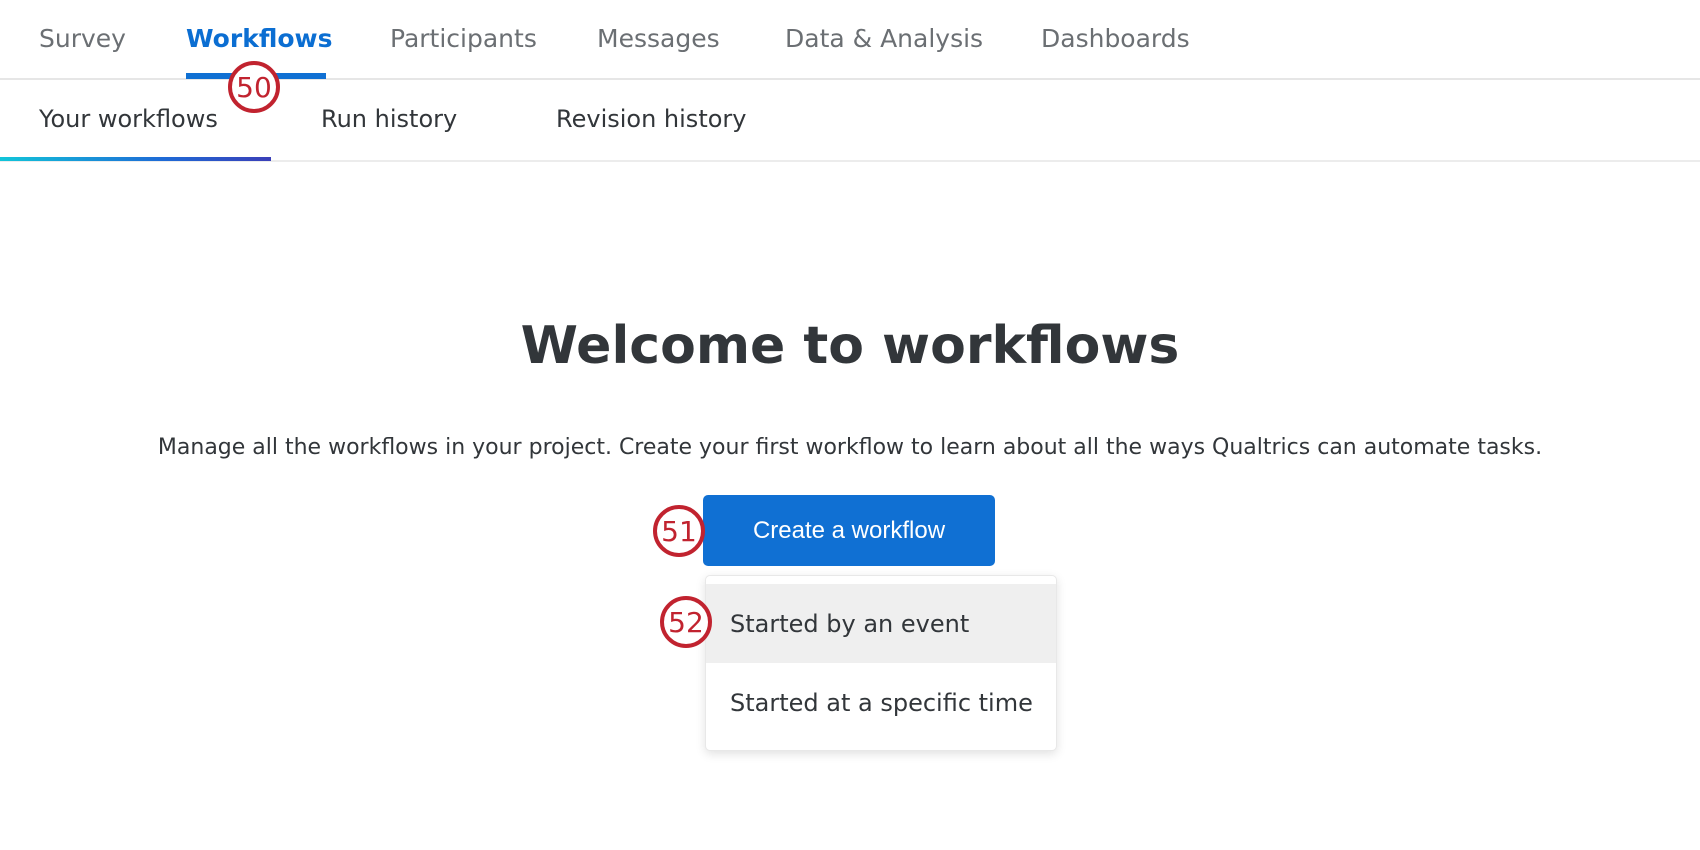 This screenshot has height=850, width=1700. I want to click on subtab-your-workflows: Your workflows, so click(128, 119).